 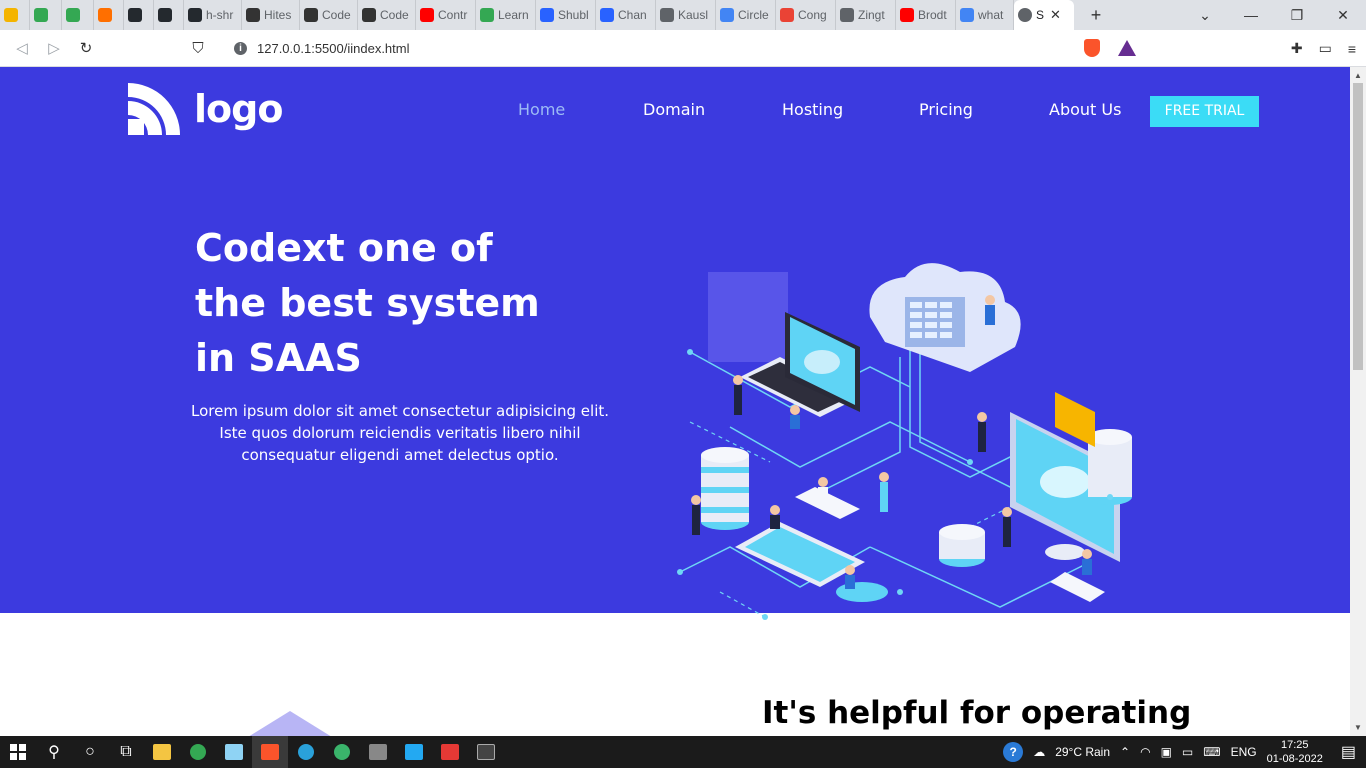 I want to click on browser-tab: Hites, so click(x=271, y=15).